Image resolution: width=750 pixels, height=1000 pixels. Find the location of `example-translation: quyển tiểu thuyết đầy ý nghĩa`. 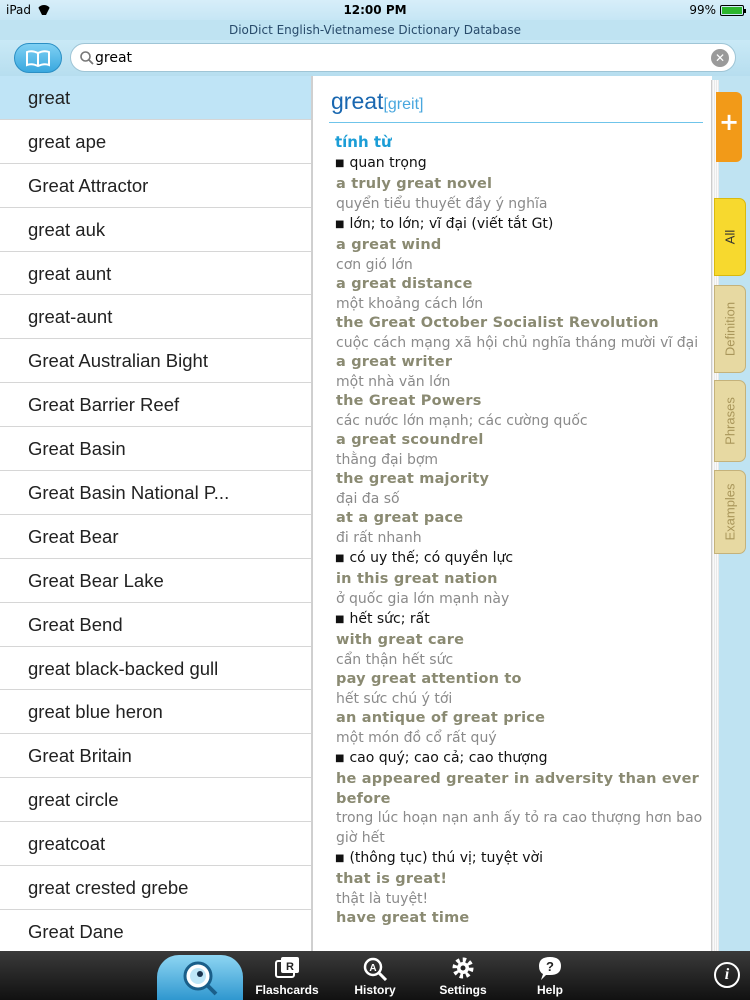

example-translation: quyển tiểu thuyết đầy ý nghĩa is located at coordinates (442, 203).